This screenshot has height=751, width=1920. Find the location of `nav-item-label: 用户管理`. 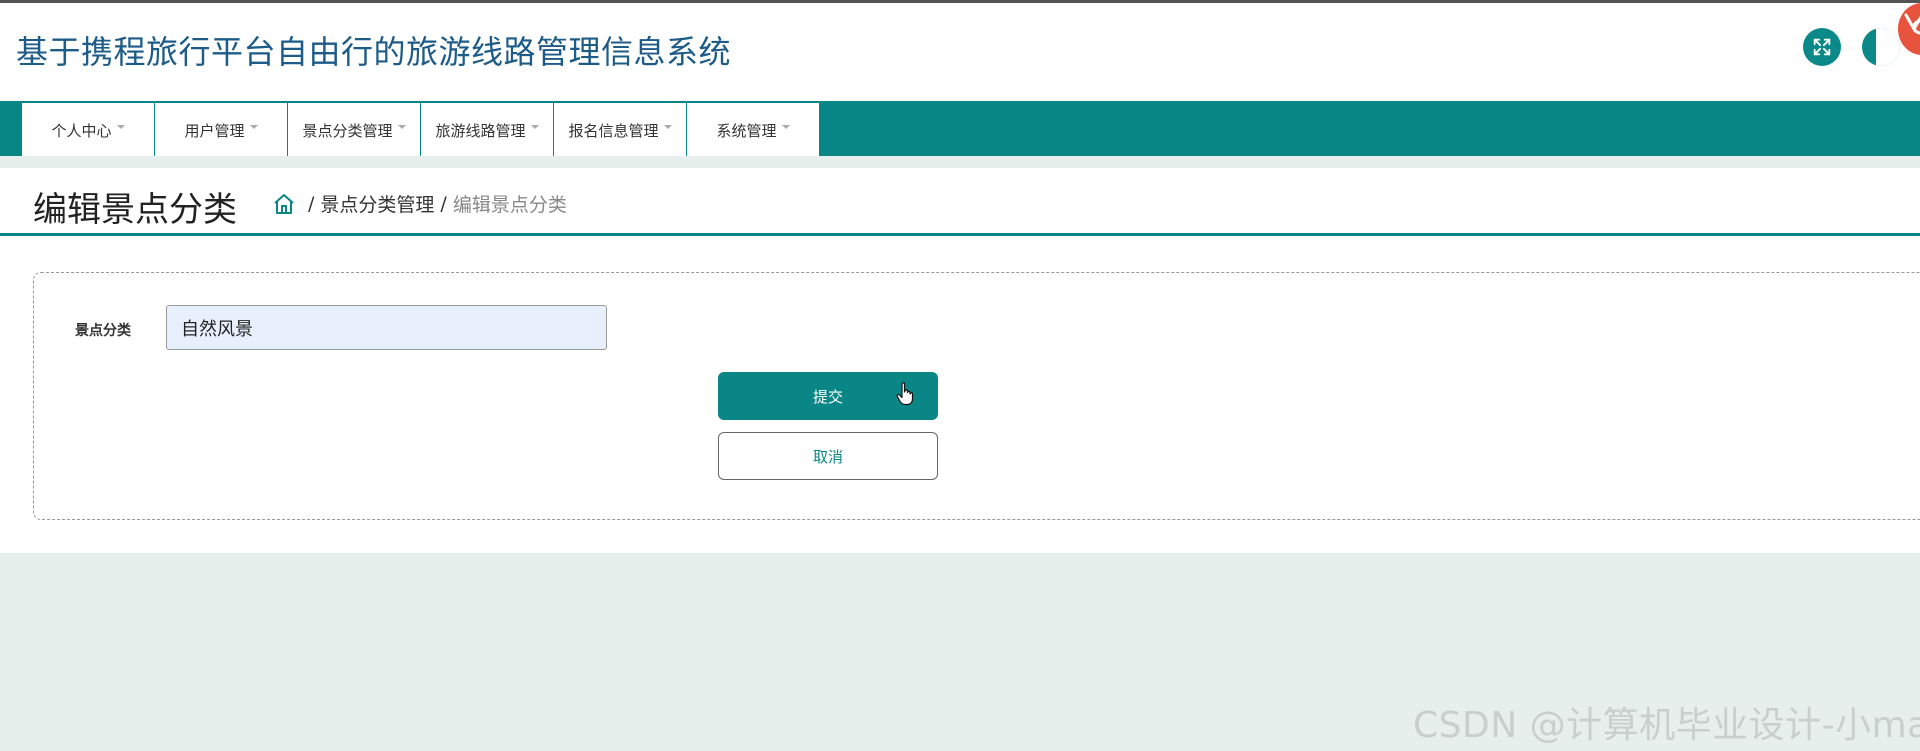

nav-item-label: 用户管理 is located at coordinates (214, 130).